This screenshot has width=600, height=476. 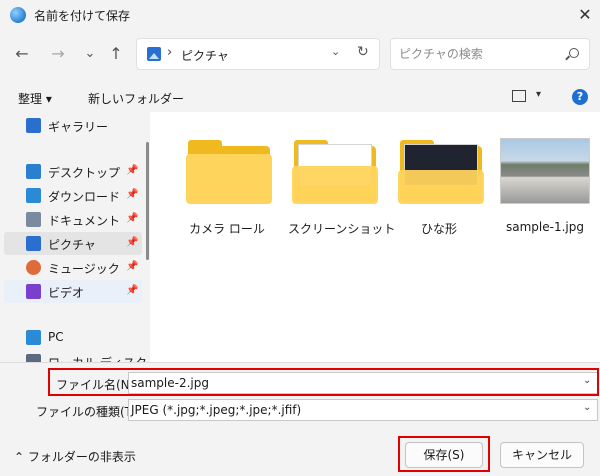 What do you see at coordinates (580, 97) in the screenshot?
I see `help-icon: ?` at bounding box center [580, 97].